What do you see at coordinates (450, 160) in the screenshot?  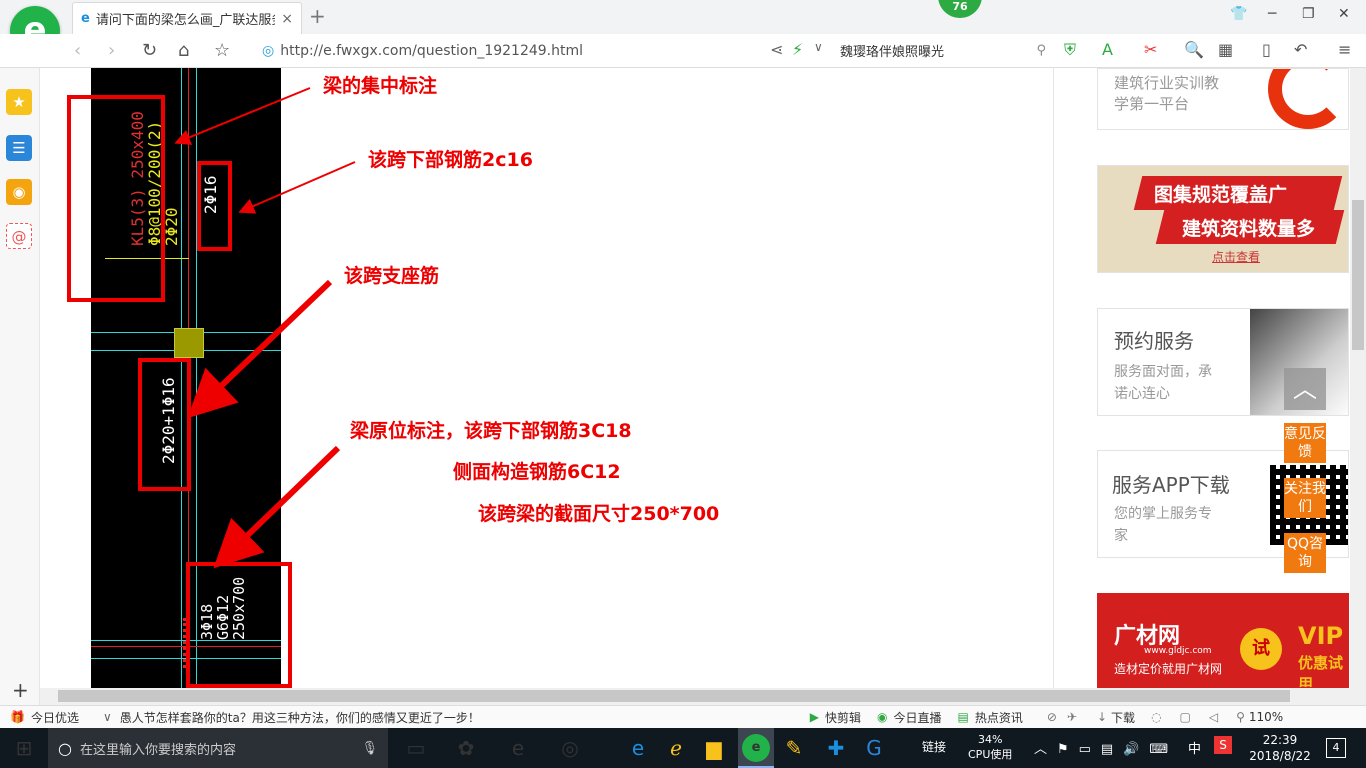 I see `annotation-bottom: 该跨下部钢筋2c16` at bounding box center [450, 160].